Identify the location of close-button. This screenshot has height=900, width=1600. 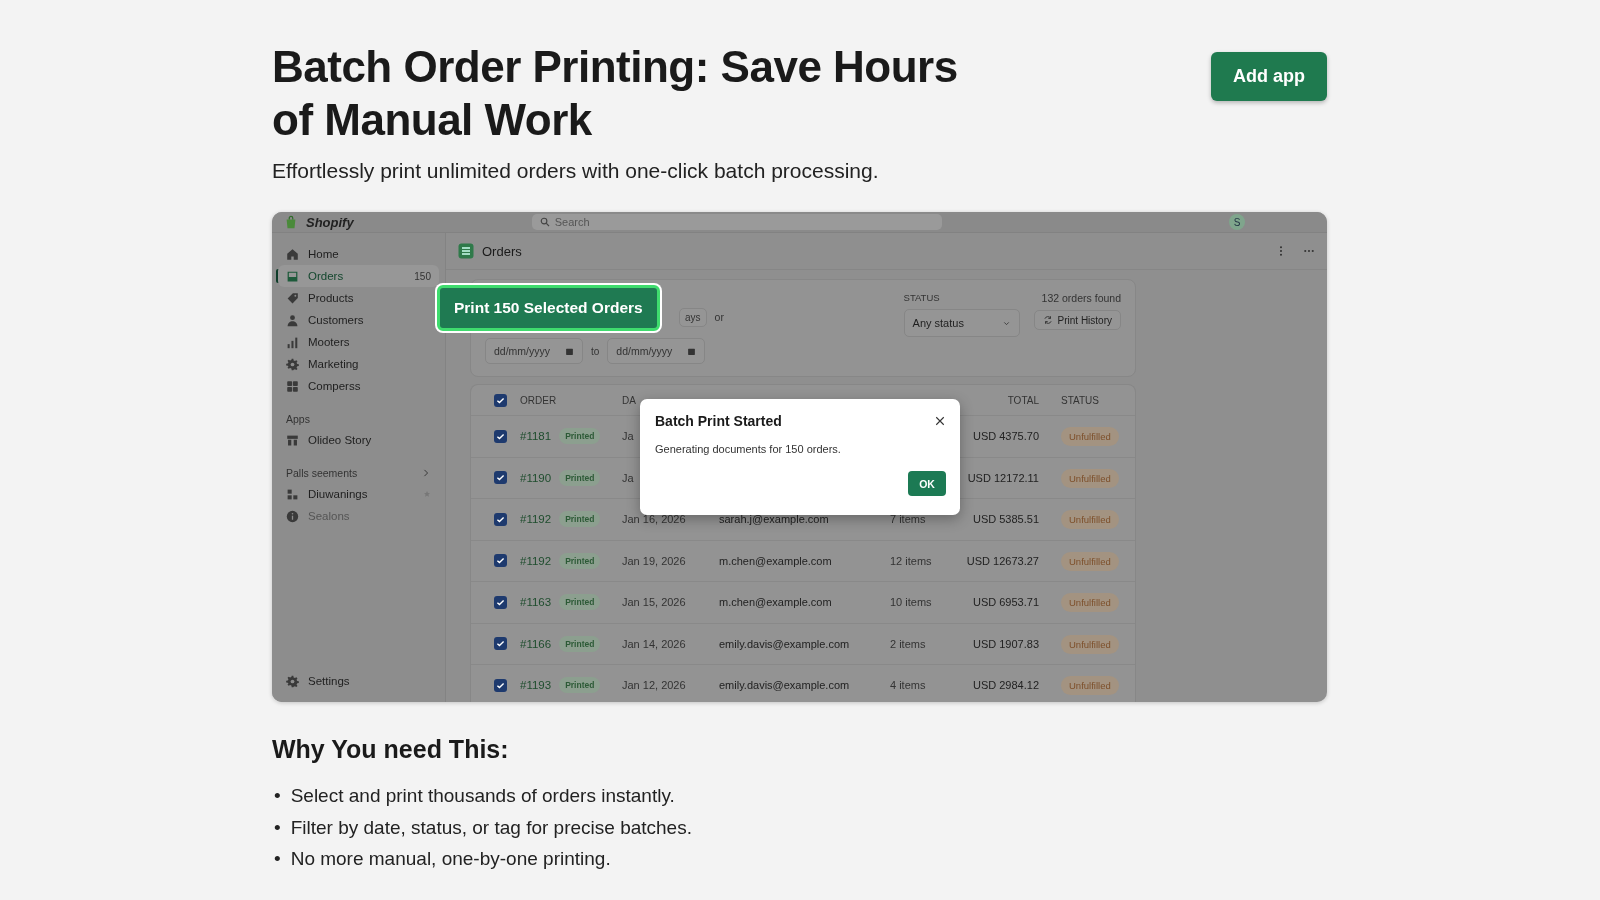
(940, 421).